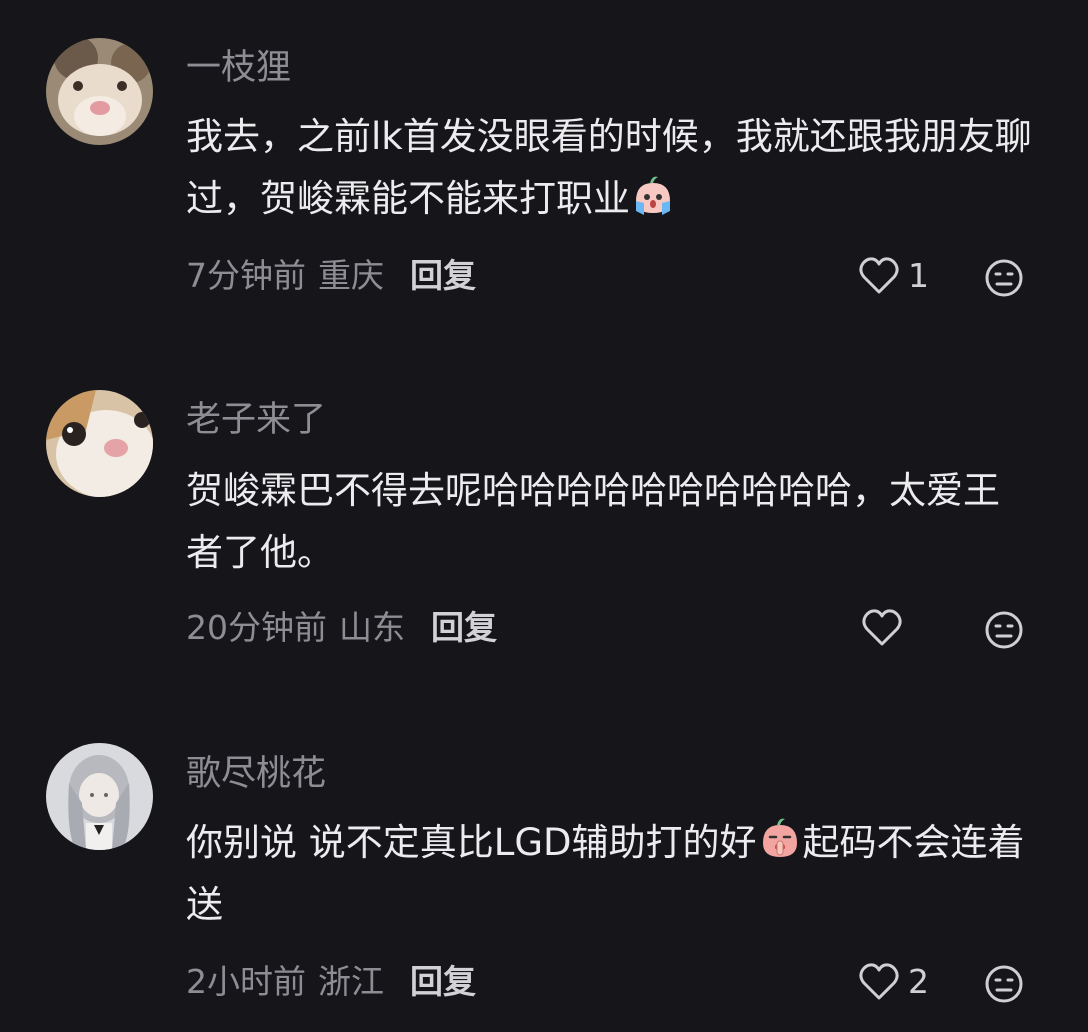 The width and height of the screenshot is (1088, 1032). What do you see at coordinates (256, 627) in the screenshot?
I see `timestamp: 20分钟前` at bounding box center [256, 627].